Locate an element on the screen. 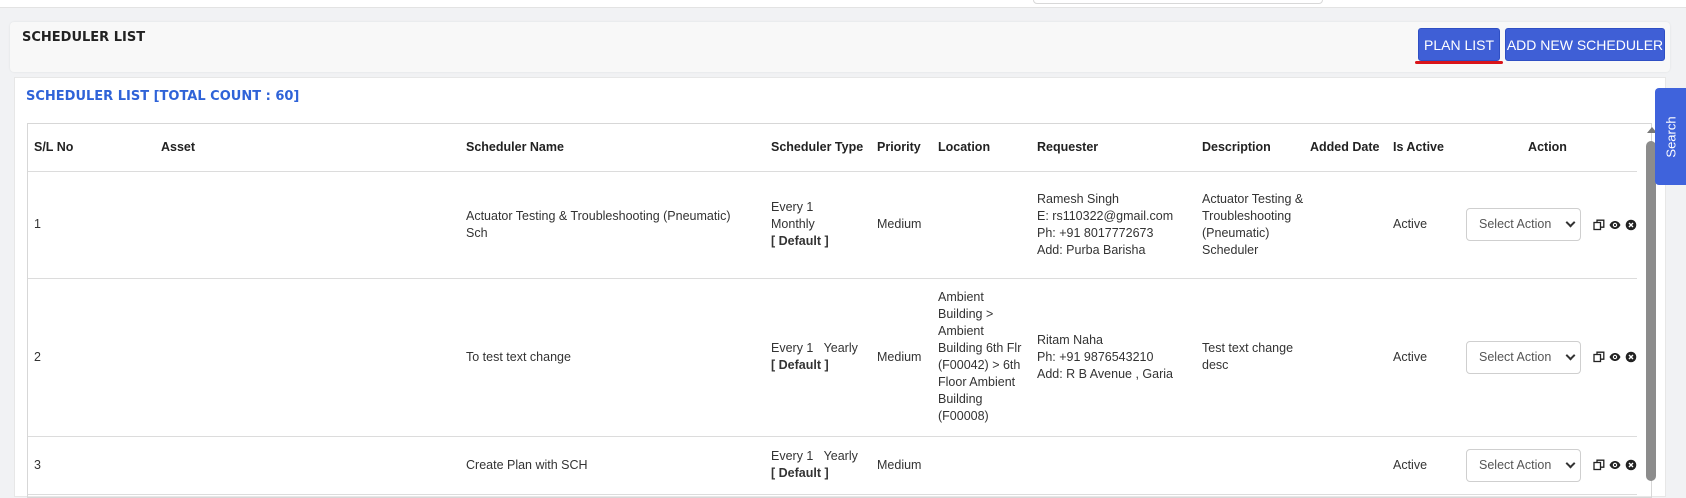  cell-name: To test text change is located at coordinates (612, 357).